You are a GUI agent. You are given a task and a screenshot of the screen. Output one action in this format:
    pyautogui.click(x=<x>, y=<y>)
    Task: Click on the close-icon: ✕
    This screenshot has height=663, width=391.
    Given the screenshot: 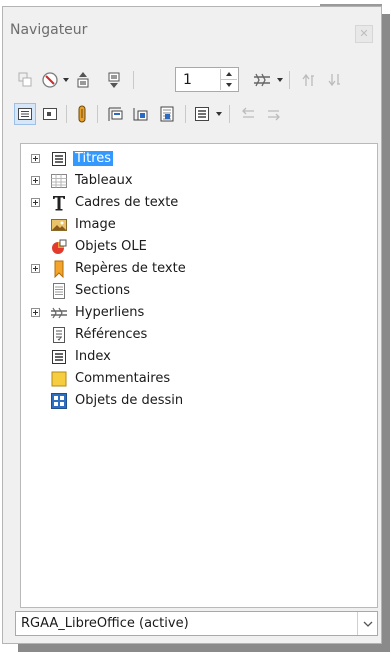 What is the action you would take?
    pyautogui.click(x=364, y=33)
    